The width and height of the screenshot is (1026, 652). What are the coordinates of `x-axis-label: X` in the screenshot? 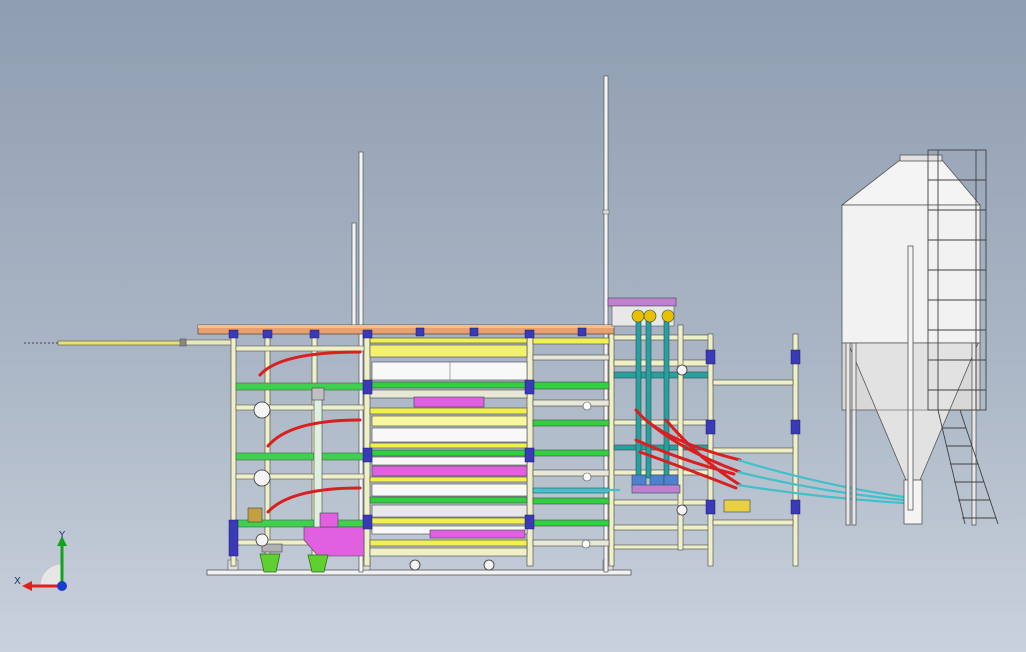 It's located at (17, 581).